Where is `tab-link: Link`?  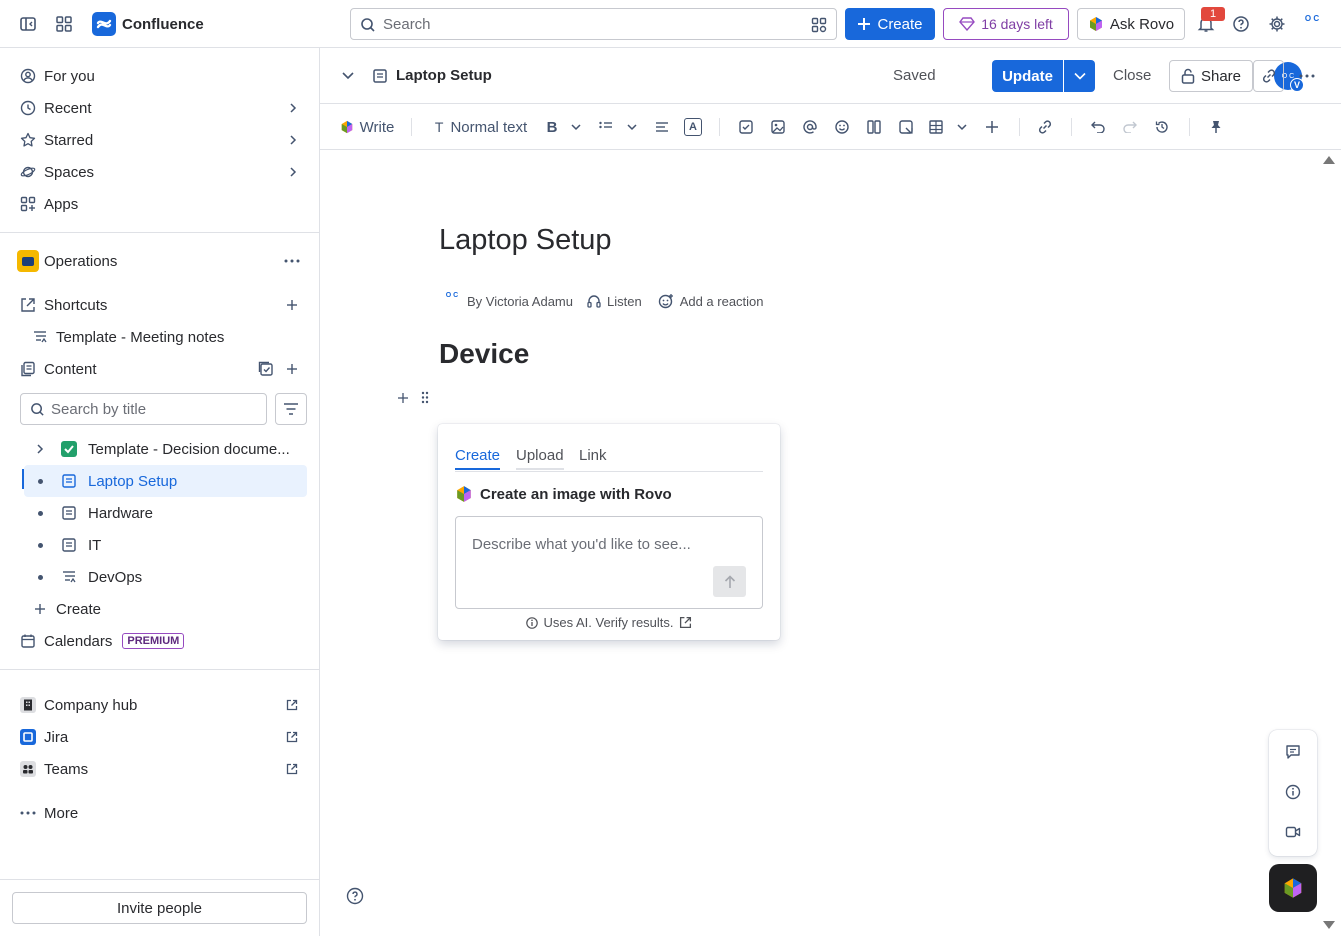
tab-link: Link is located at coordinates (593, 457).